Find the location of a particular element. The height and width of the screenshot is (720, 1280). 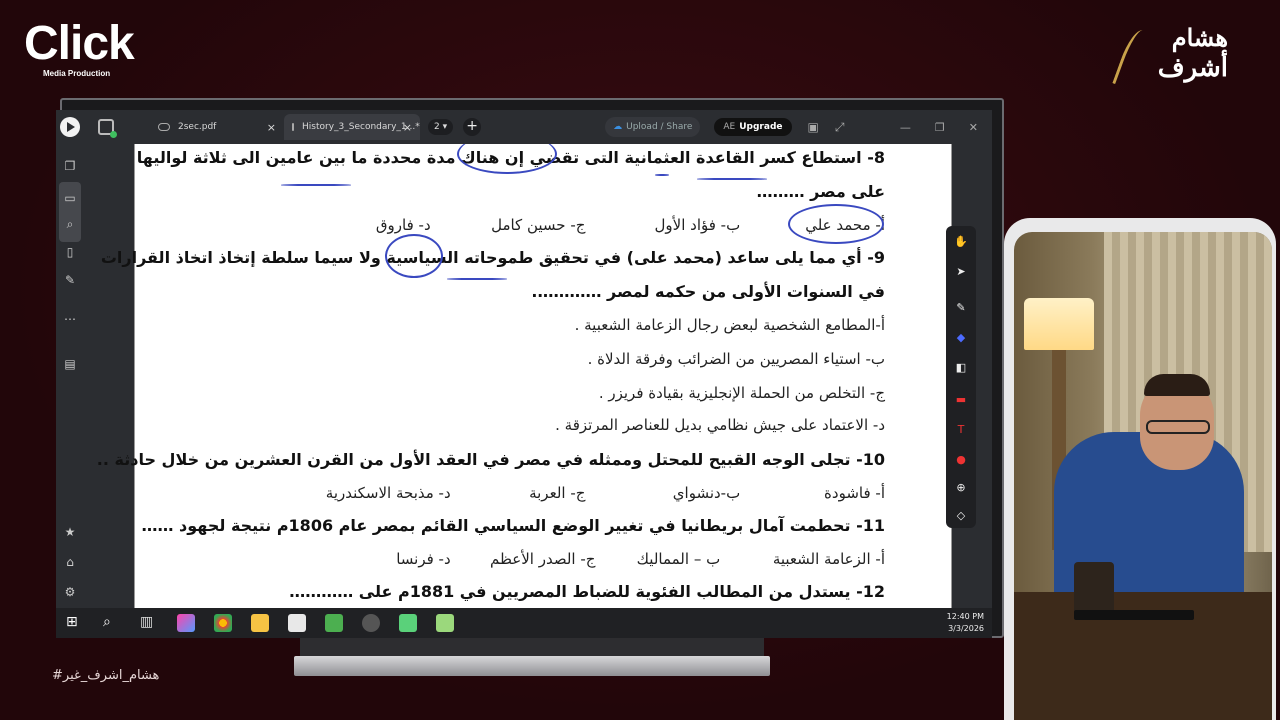

learn-icon: ⌂ is located at coordinates (70, 562).